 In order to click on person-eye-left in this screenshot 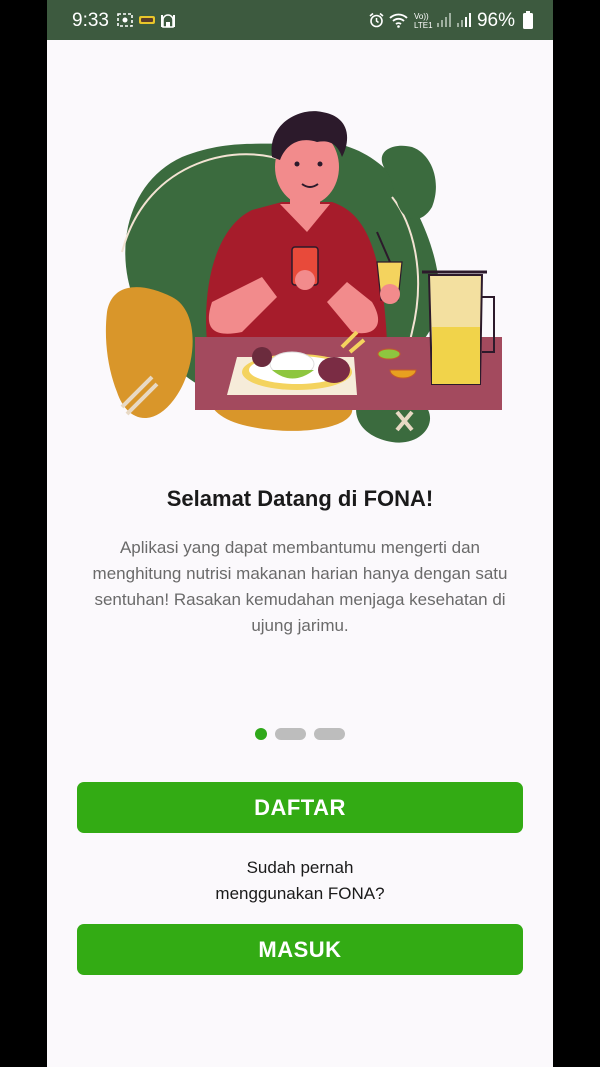, I will do `click(297, 164)`.